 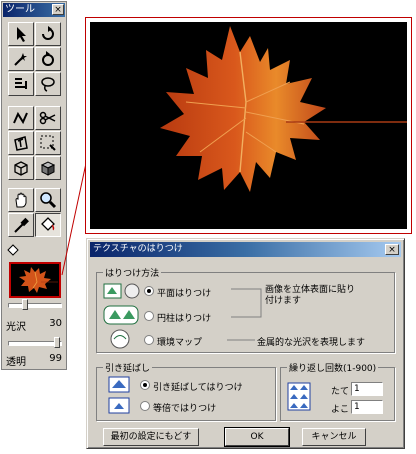 What do you see at coordinates (184, 292) in the screenshot?
I see `paste-flat-label: 平面はりつけ` at bounding box center [184, 292].